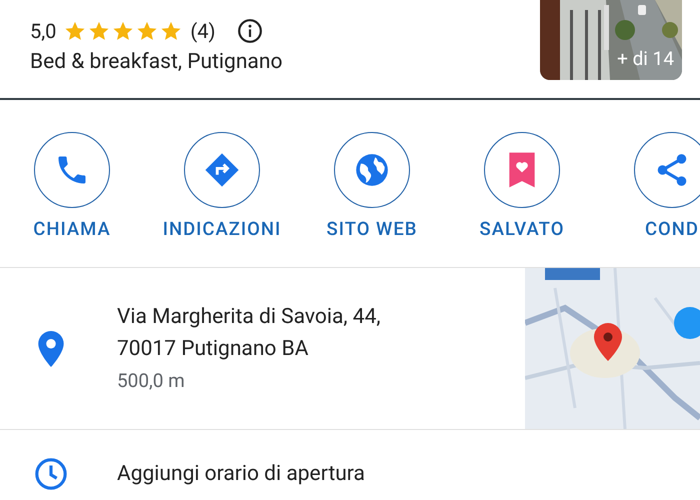  I want to click on call-action-button: CHIAMA, so click(73, 199).